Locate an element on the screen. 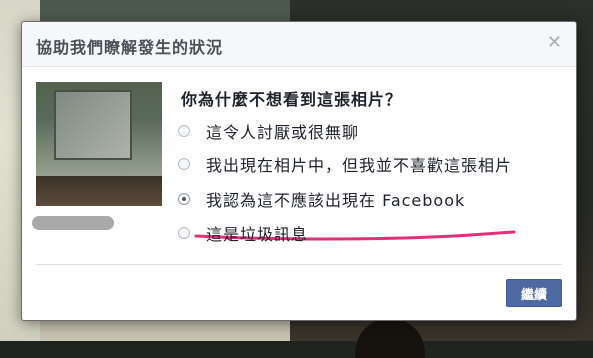 The height and width of the screenshot is (358, 593). continue-button: 繼續 is located at coordinates (534, 293).